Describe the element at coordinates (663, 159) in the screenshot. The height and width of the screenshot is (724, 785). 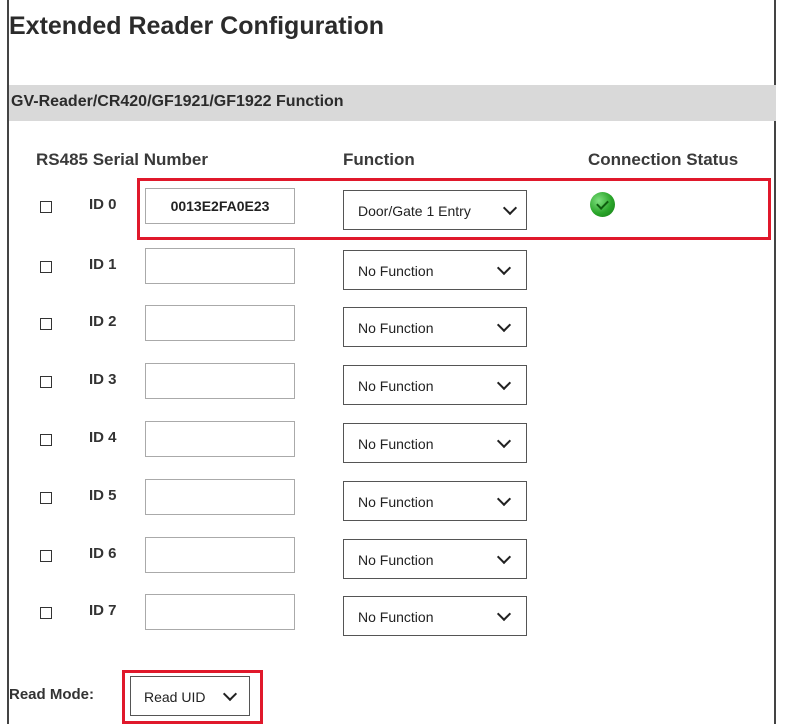
I see `column-header-status: Connection Status` at that location.